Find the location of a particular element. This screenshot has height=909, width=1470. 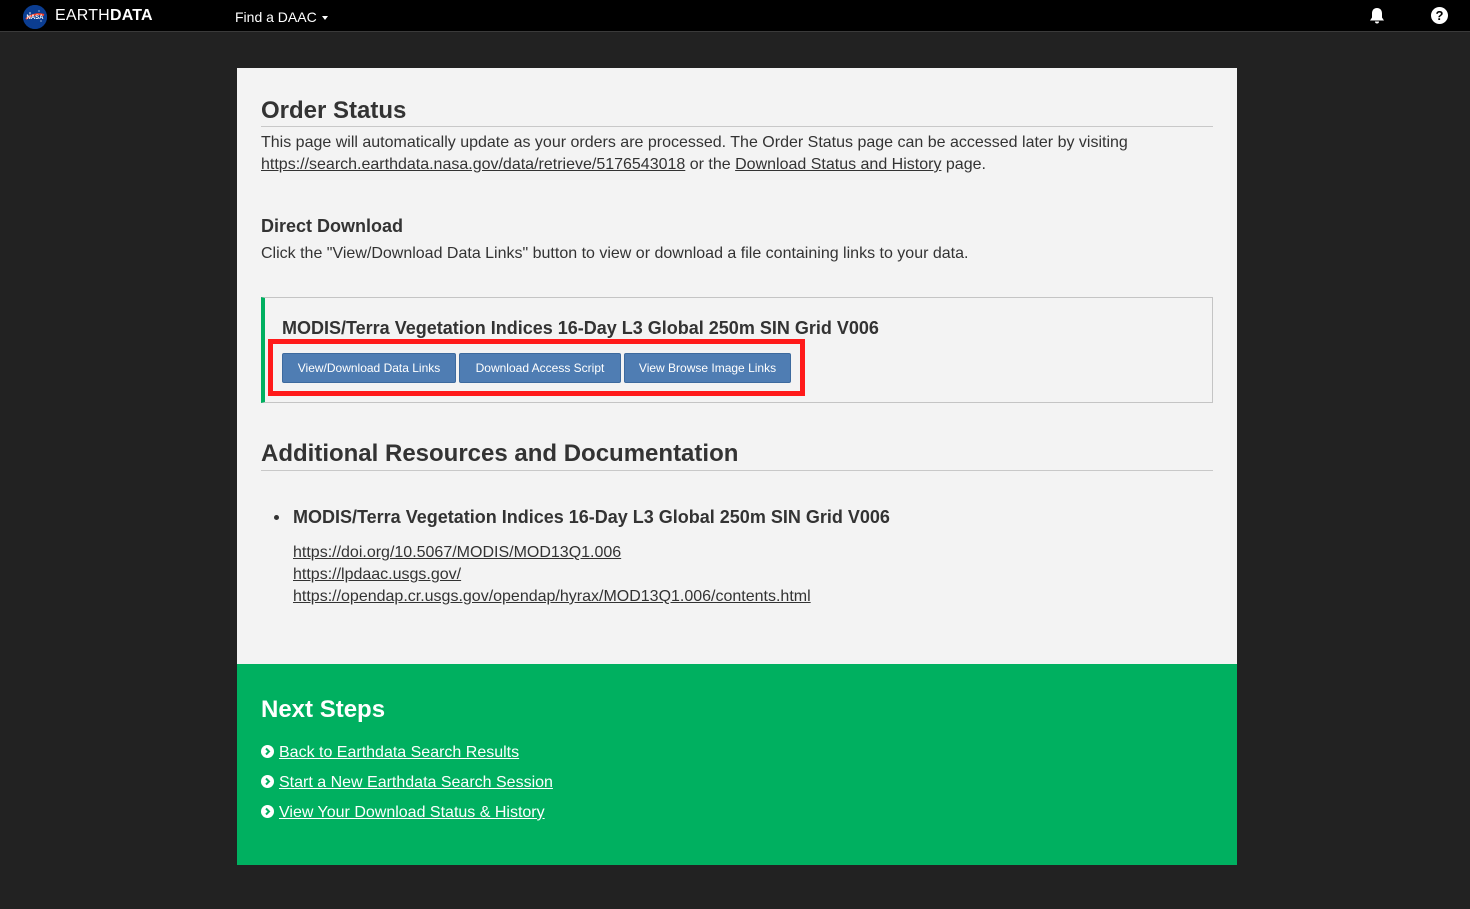

next-step-back-to-results: Back to Earthdata Search Results is located at coordinates (390, 754).